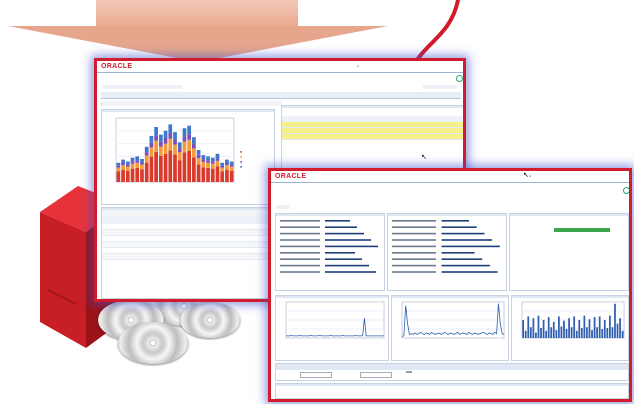 This screenshot has width=634, height=404. I want to click on user-icon: ●, so click(530, 176).